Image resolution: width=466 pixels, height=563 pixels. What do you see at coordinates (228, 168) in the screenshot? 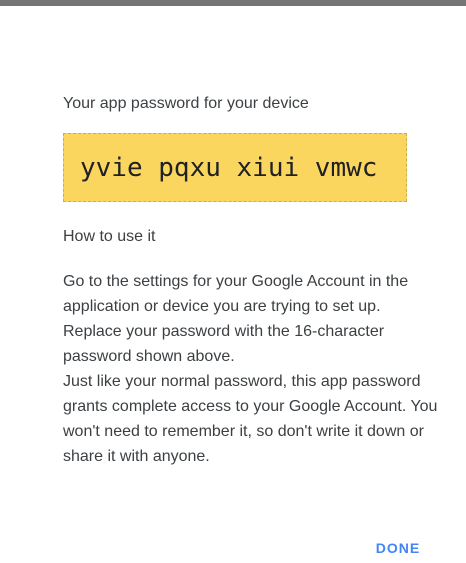
I see `app-password-value: yvie pqxu xiui vmwc` at bounding box center [228, 168].